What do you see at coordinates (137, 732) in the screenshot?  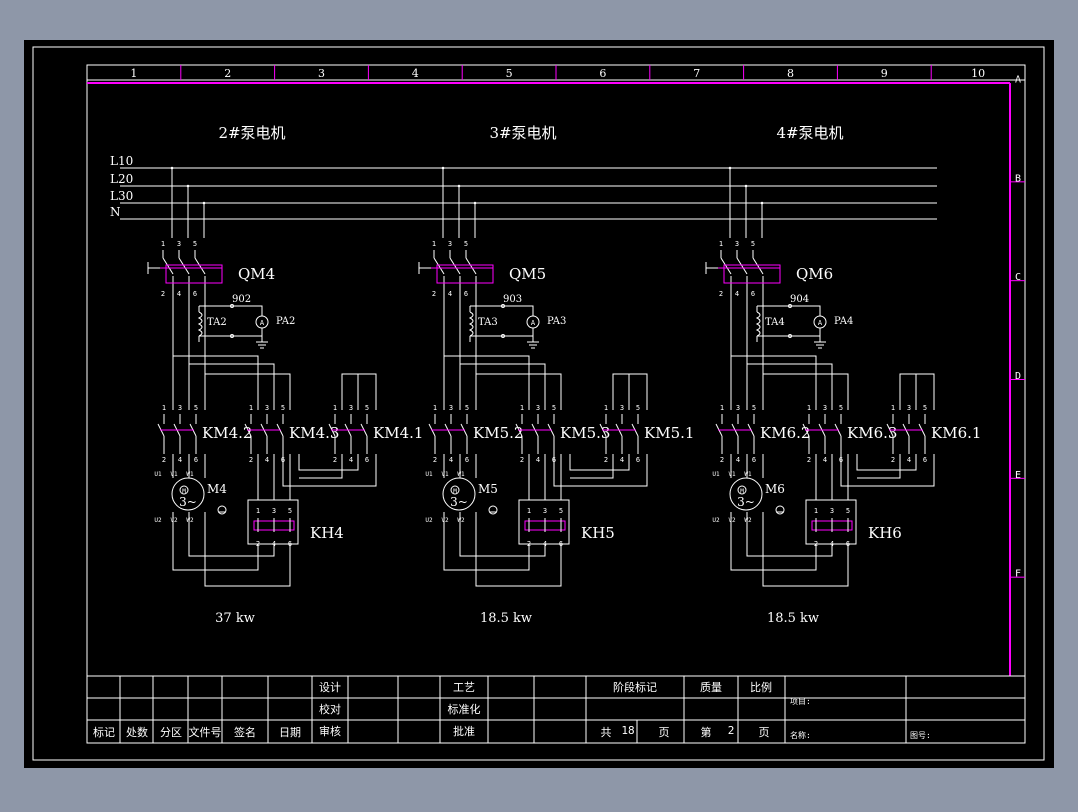 I see `tb-header: 处数` at bounding box center [137, 732].